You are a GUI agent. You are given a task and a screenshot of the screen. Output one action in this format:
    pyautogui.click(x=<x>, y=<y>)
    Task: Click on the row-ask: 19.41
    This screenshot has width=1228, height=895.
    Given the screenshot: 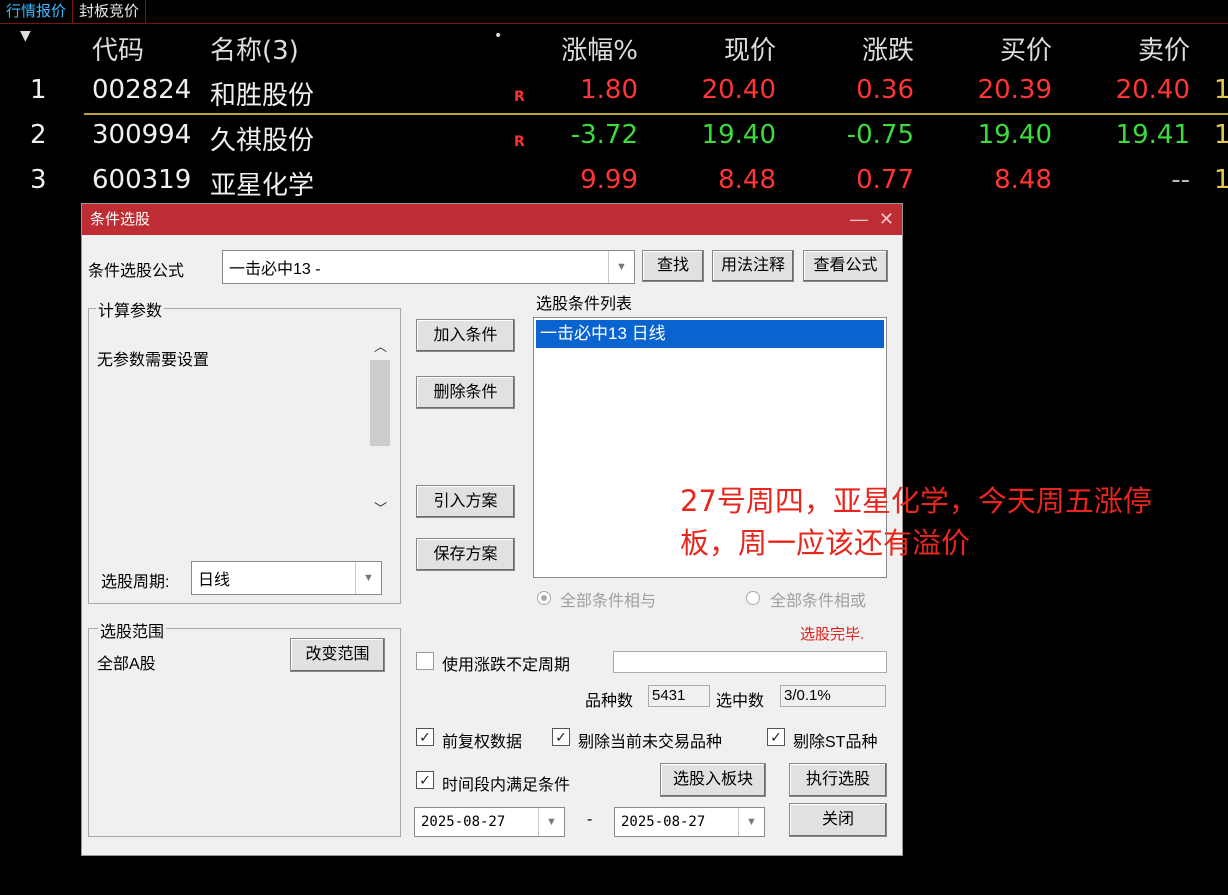 What is the action you would take?
    pyautogui.click(x=1152, y=135)
    